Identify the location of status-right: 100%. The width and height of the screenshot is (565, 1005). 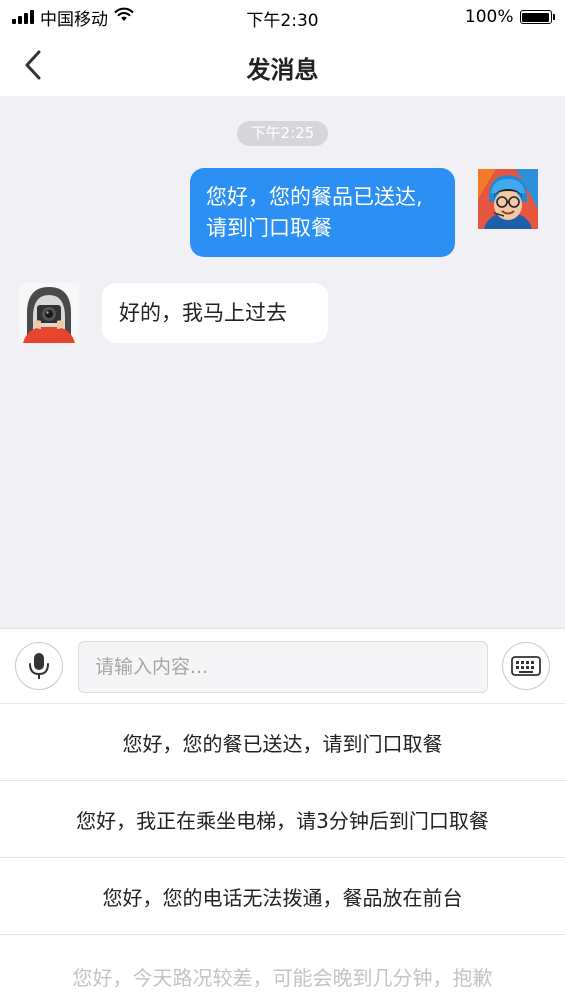
(510, 17).